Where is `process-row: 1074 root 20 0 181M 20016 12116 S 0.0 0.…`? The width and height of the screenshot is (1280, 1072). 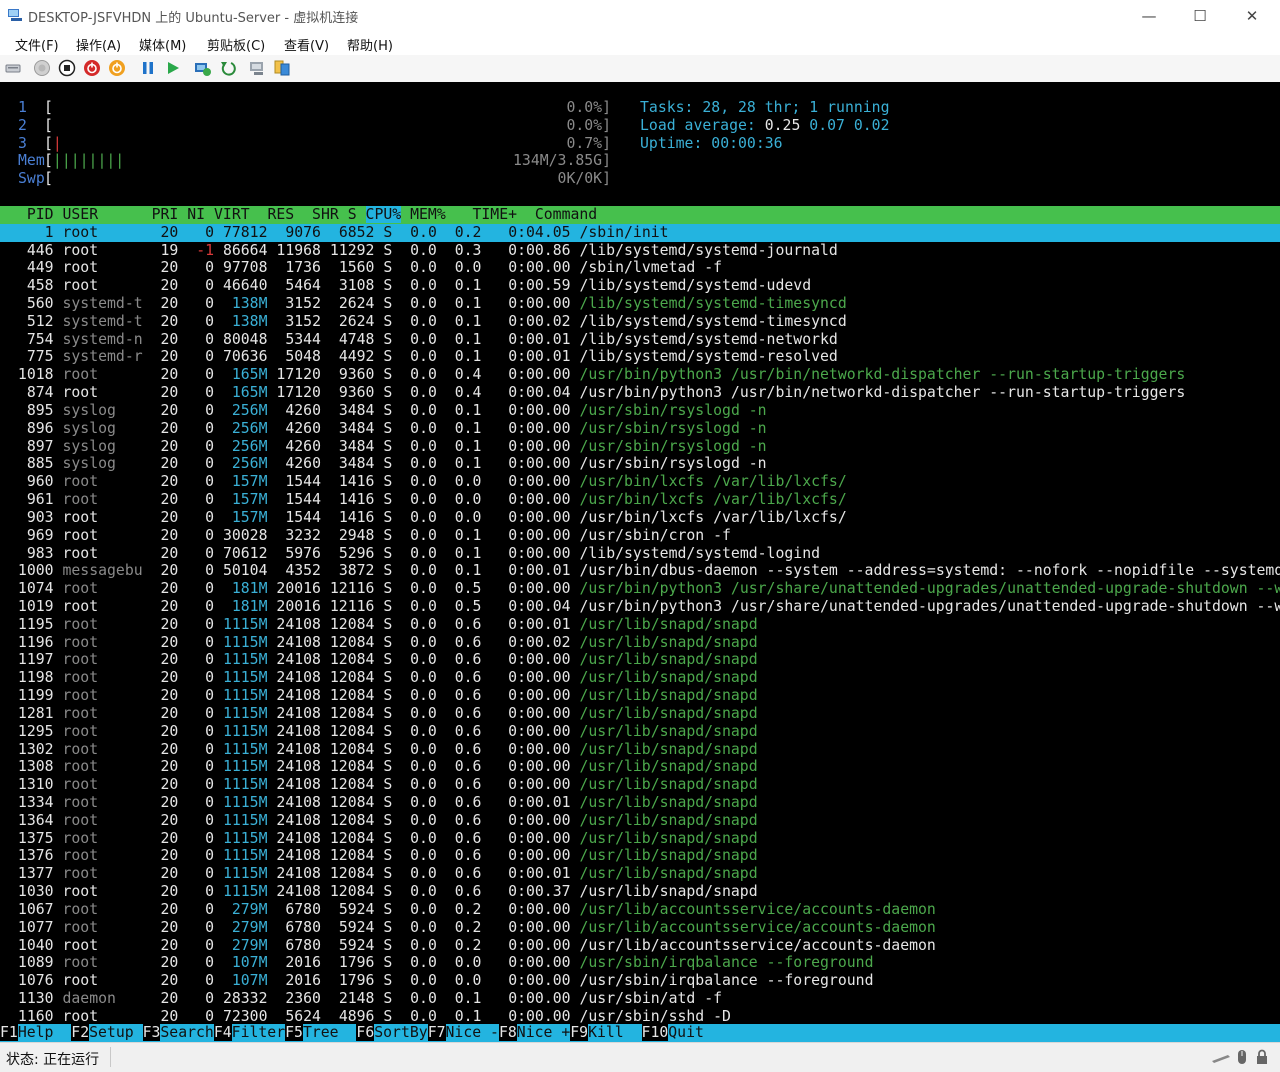
process-row: 1074 root 20 0 181M 20016 12116 S 0.0 0.… is located at coordinates (640, 589).